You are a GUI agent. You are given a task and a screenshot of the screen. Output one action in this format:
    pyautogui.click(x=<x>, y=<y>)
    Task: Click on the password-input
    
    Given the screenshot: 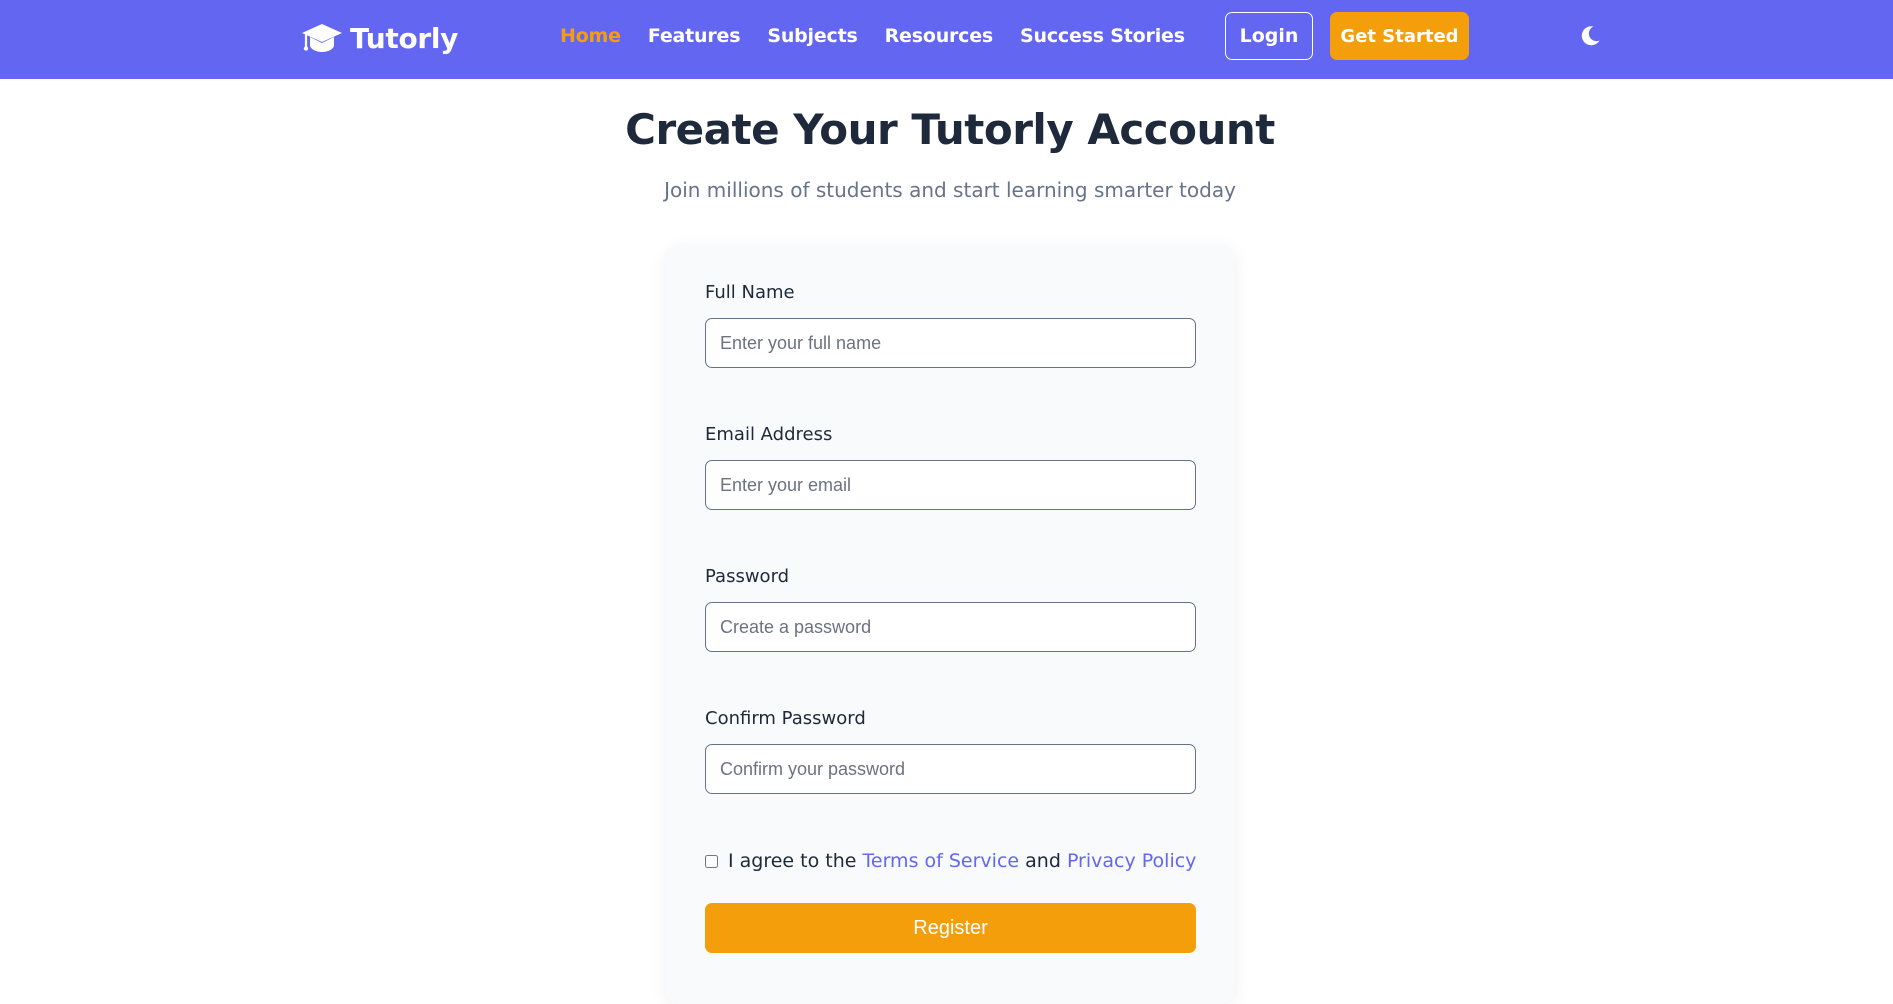 What is the action you would take?
    pyautogui.click(x=950, y=627)
    